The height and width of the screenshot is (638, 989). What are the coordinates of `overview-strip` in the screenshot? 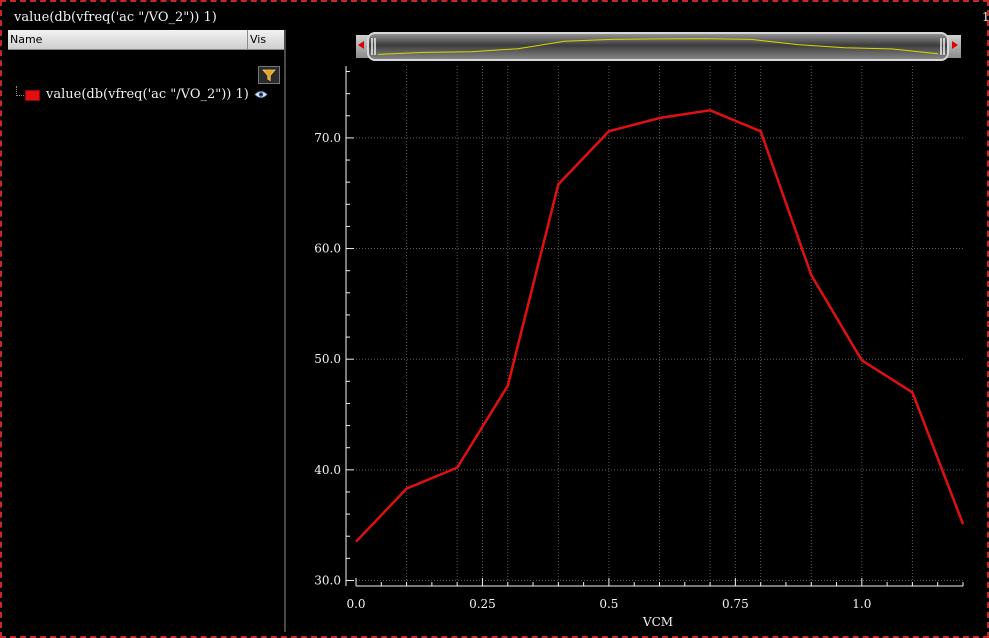 It's located at (658, 46).